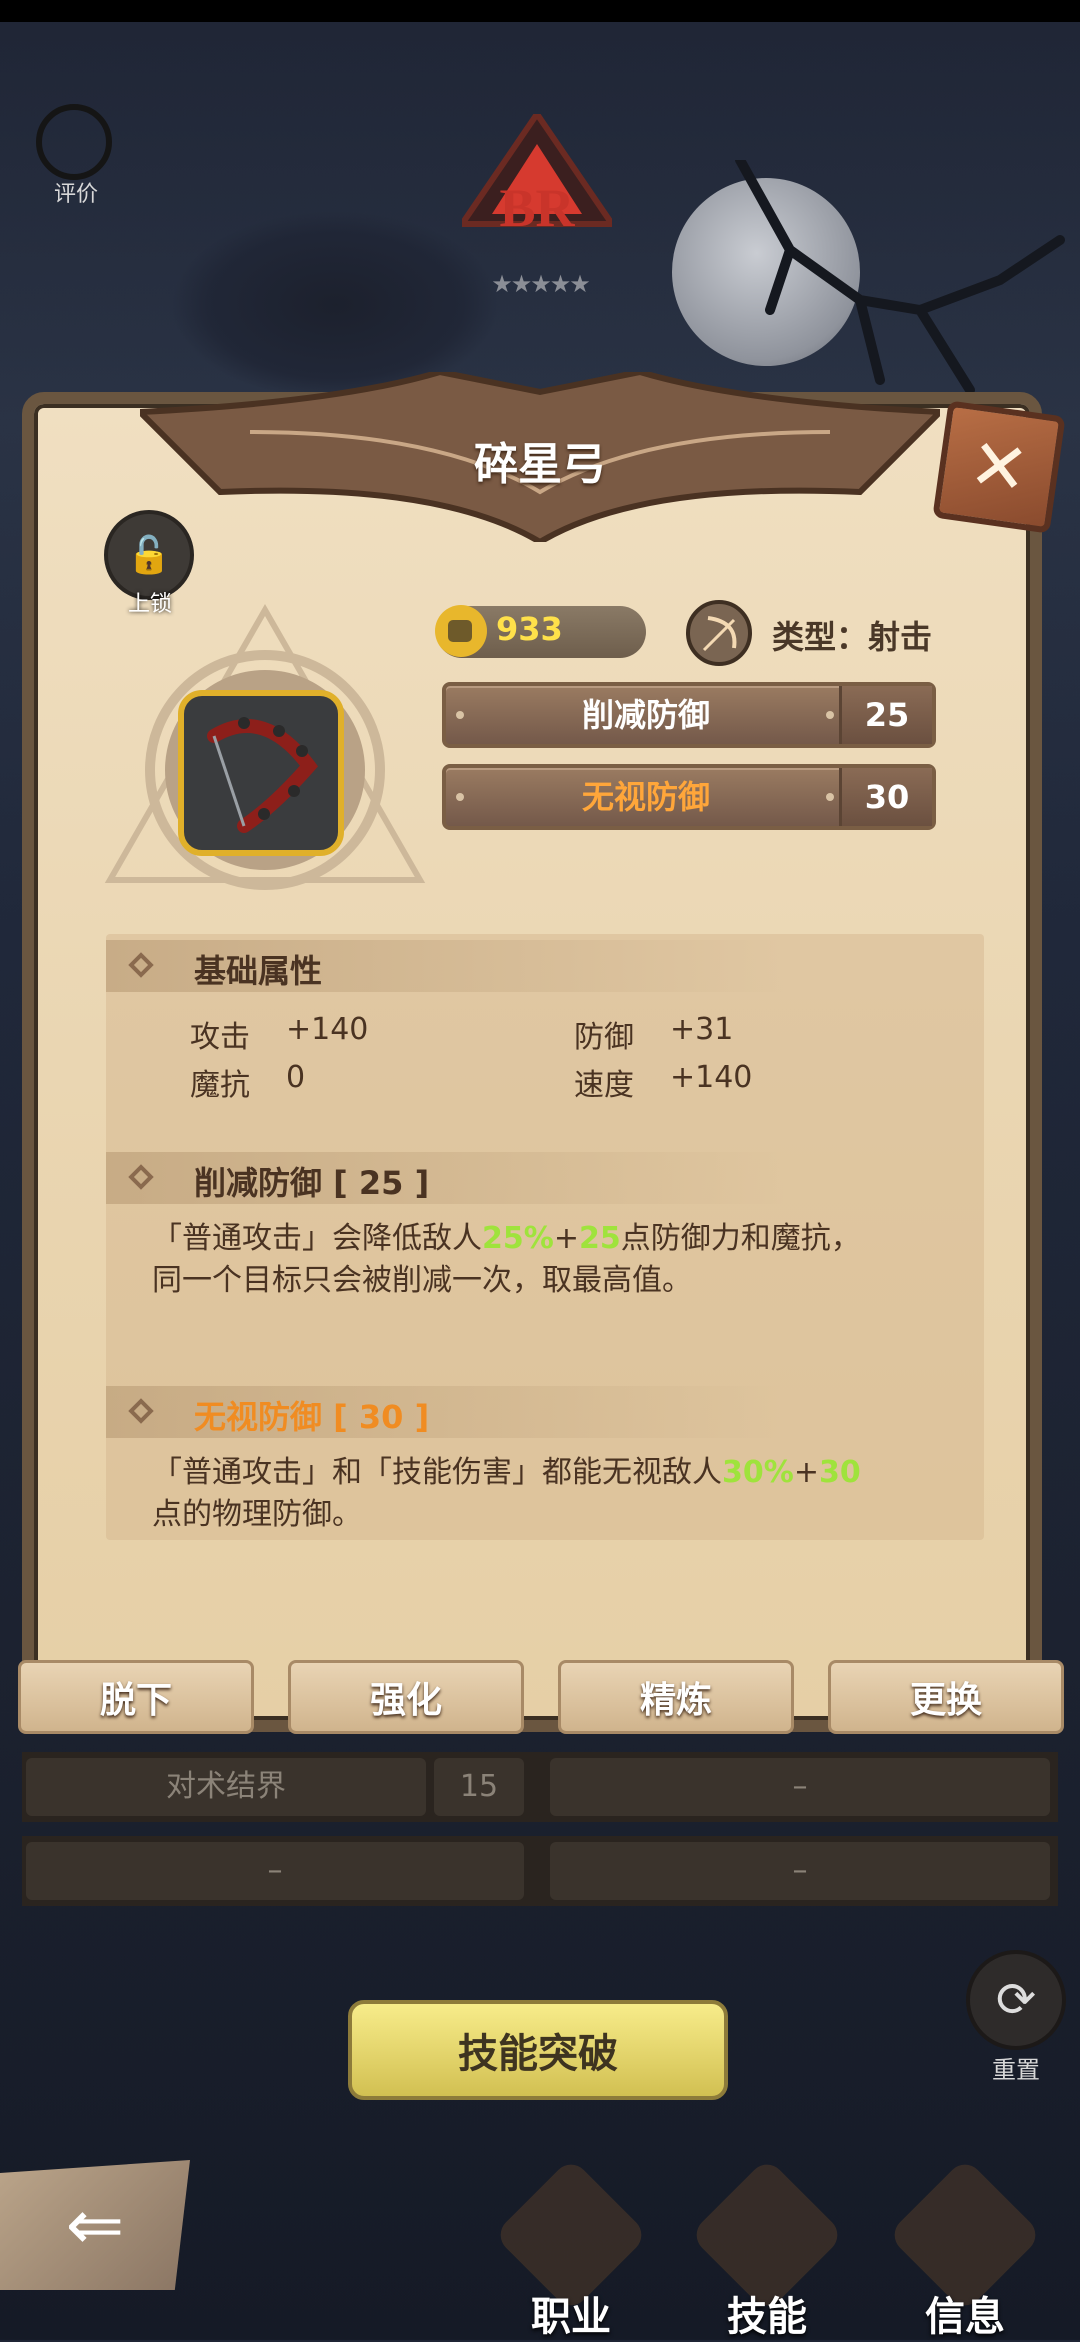 This screenshot has width=1080, height=2342. What do you see at coordinates (540, 11) in the screenshot?
I see `status-bar` at bounding box center [540, 11].